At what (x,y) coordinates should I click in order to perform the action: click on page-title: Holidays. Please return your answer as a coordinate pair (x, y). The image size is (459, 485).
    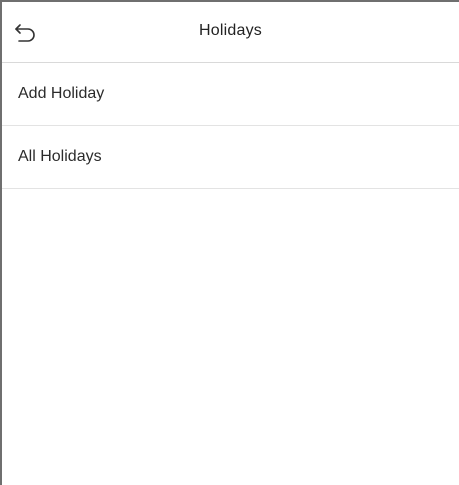
    Looking at the image, I should click on (230, 30).